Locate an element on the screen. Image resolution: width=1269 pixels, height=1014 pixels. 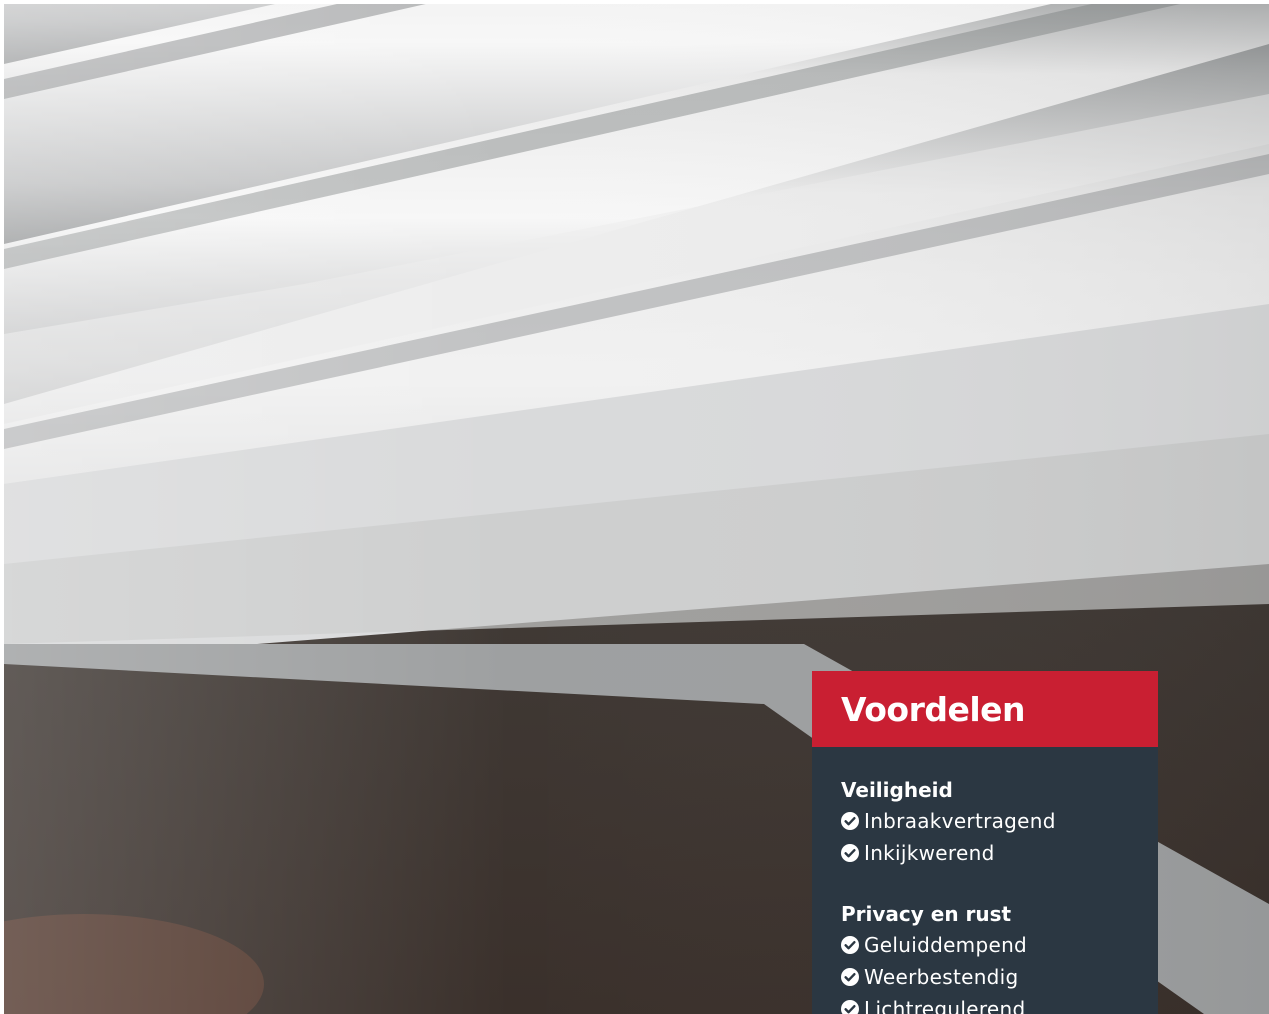
list-item: Weerbestendig is located at coordinates (999, 977).